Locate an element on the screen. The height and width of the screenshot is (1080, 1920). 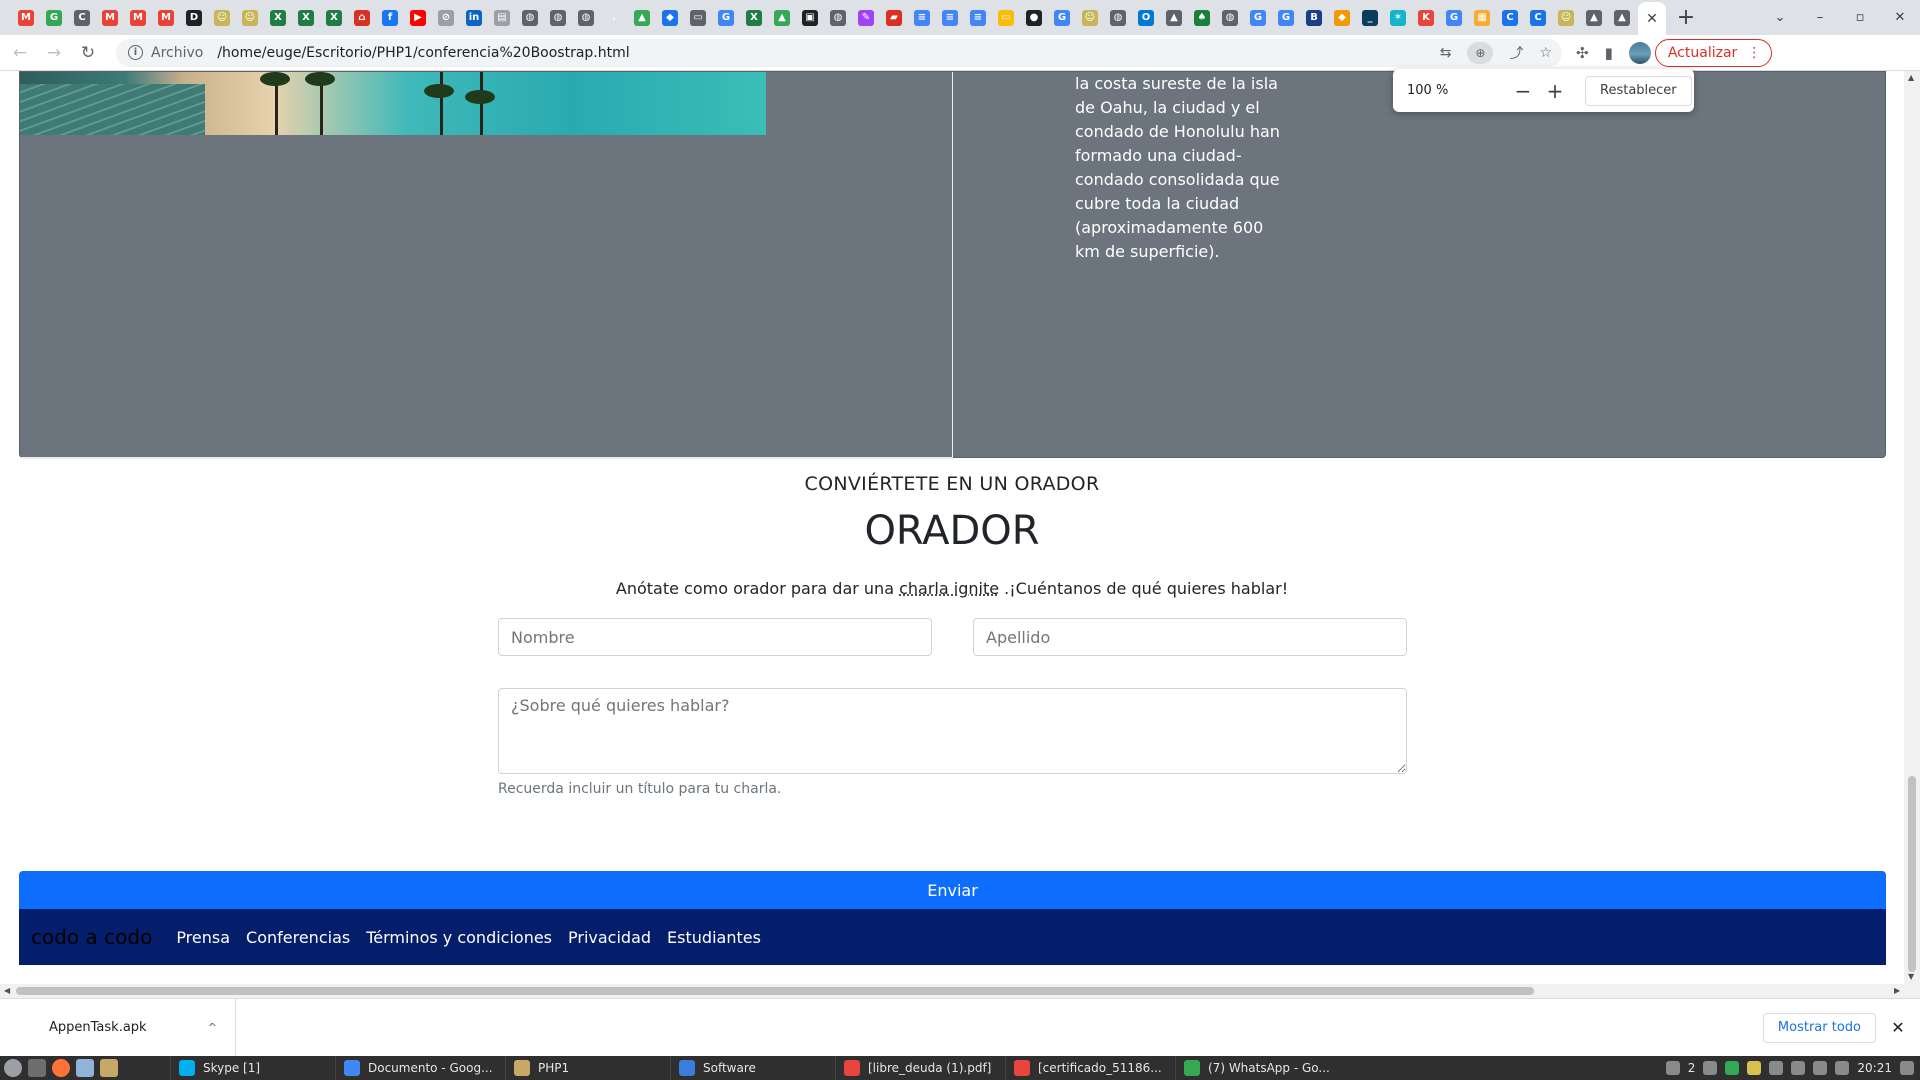
zoom-in-button: + is located at coordinates (1555, 91).